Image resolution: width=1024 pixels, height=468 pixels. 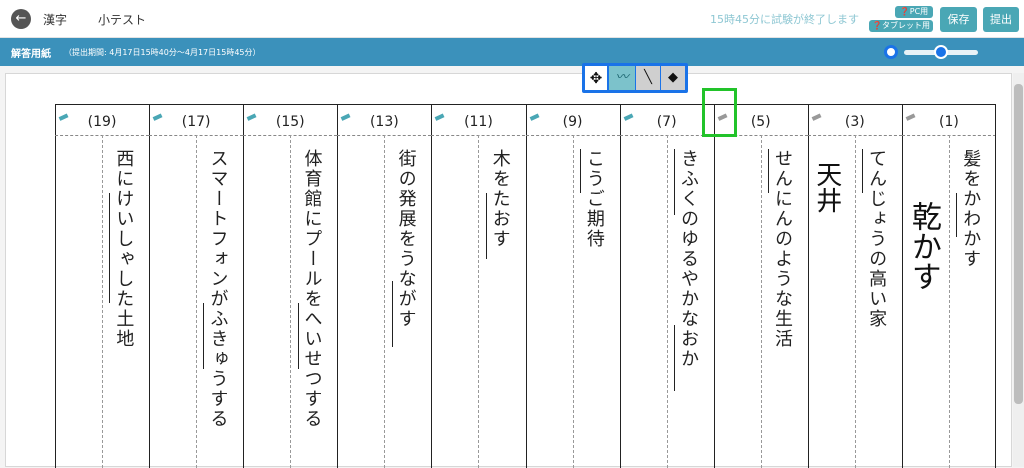 I want to click on question-text: 西にけいしゃした土地, so click(x=124, y=249).